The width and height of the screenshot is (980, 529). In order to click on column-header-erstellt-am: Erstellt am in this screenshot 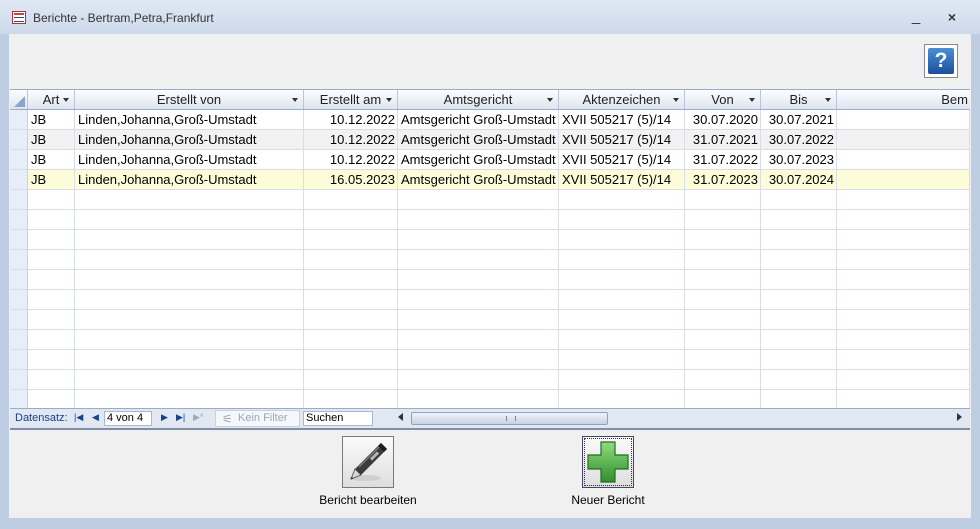, I will do `click(351, 99)`.